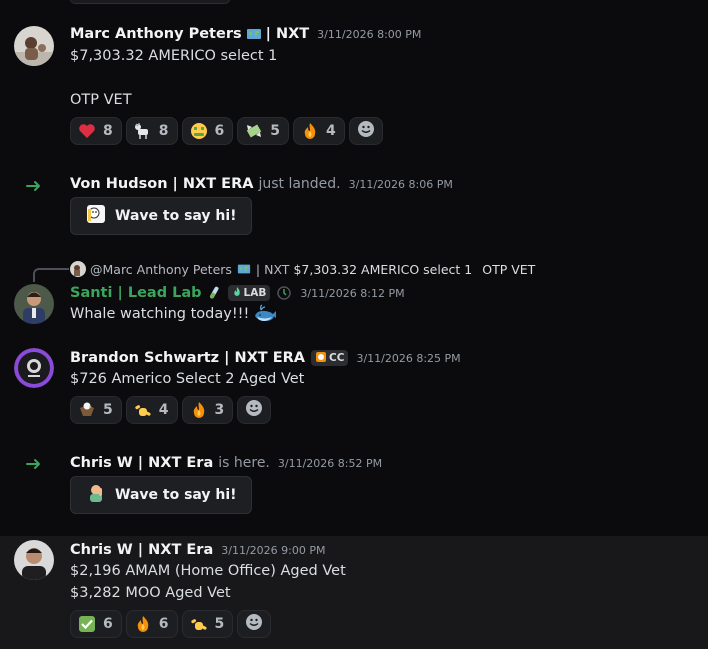 This screenshot has height=649, width=708. Describe the element at coordinates (208, 571) in the screenshot. I see `message-line: $2,196 AMAM (Home Office) Aged Vet` at that location.